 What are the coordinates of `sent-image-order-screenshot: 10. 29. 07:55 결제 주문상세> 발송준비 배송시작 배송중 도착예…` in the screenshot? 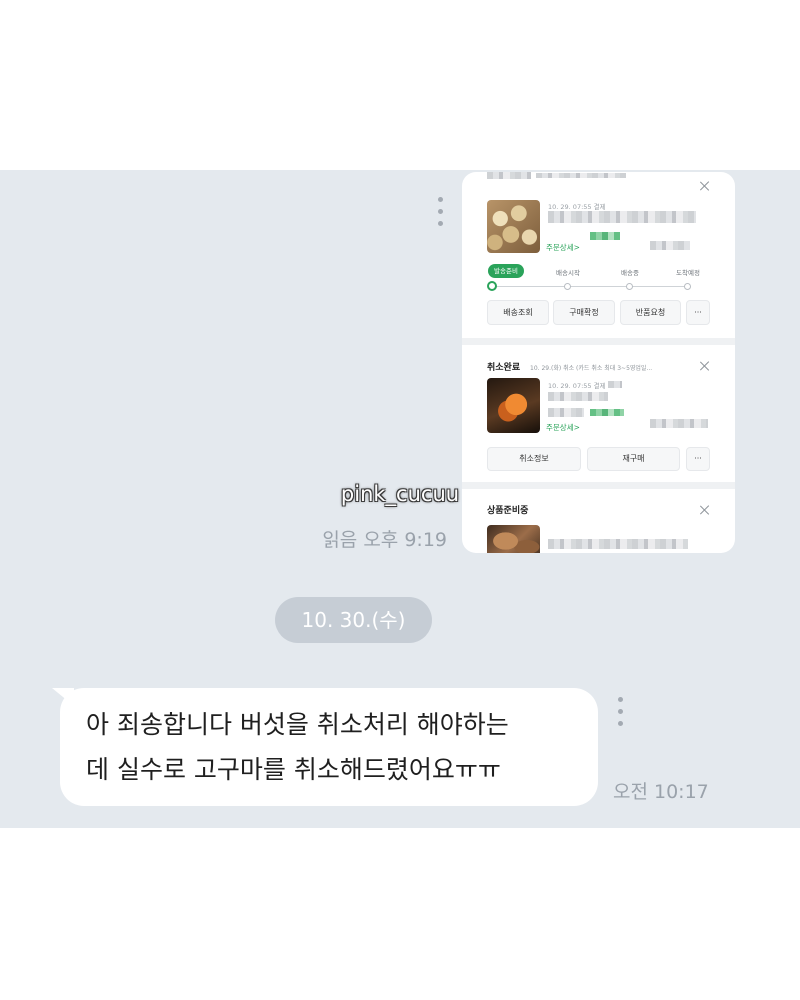 It's located at (598, 362).